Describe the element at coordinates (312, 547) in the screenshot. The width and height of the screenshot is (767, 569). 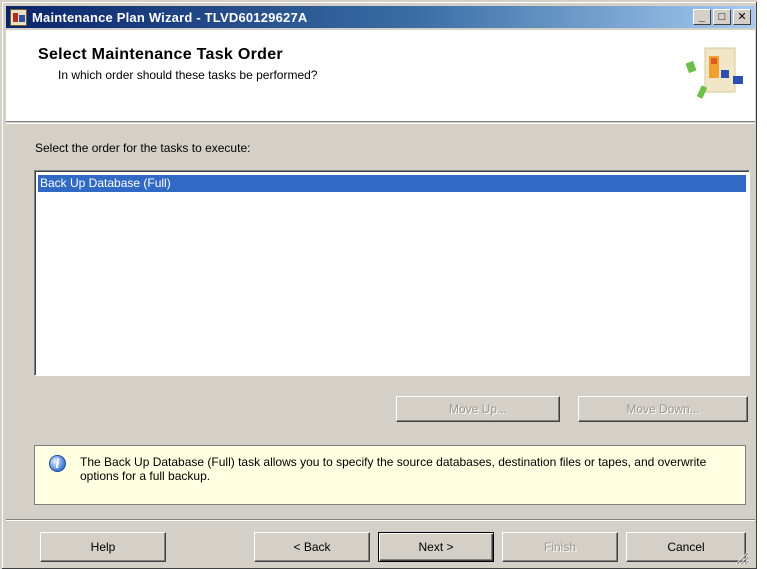
I see `back-button: < Back` at that location.